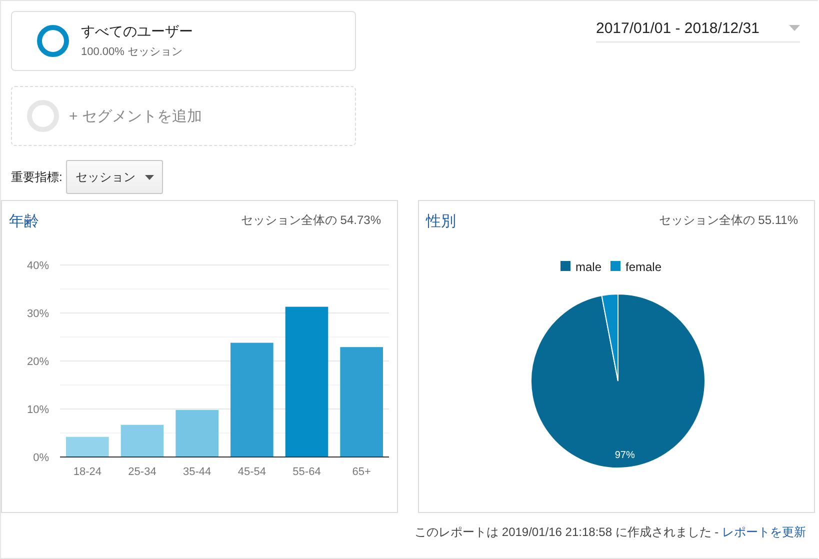 This screenshot has height=559, width=819. I want to click on axis-label: 35-44, so click(197, 472).